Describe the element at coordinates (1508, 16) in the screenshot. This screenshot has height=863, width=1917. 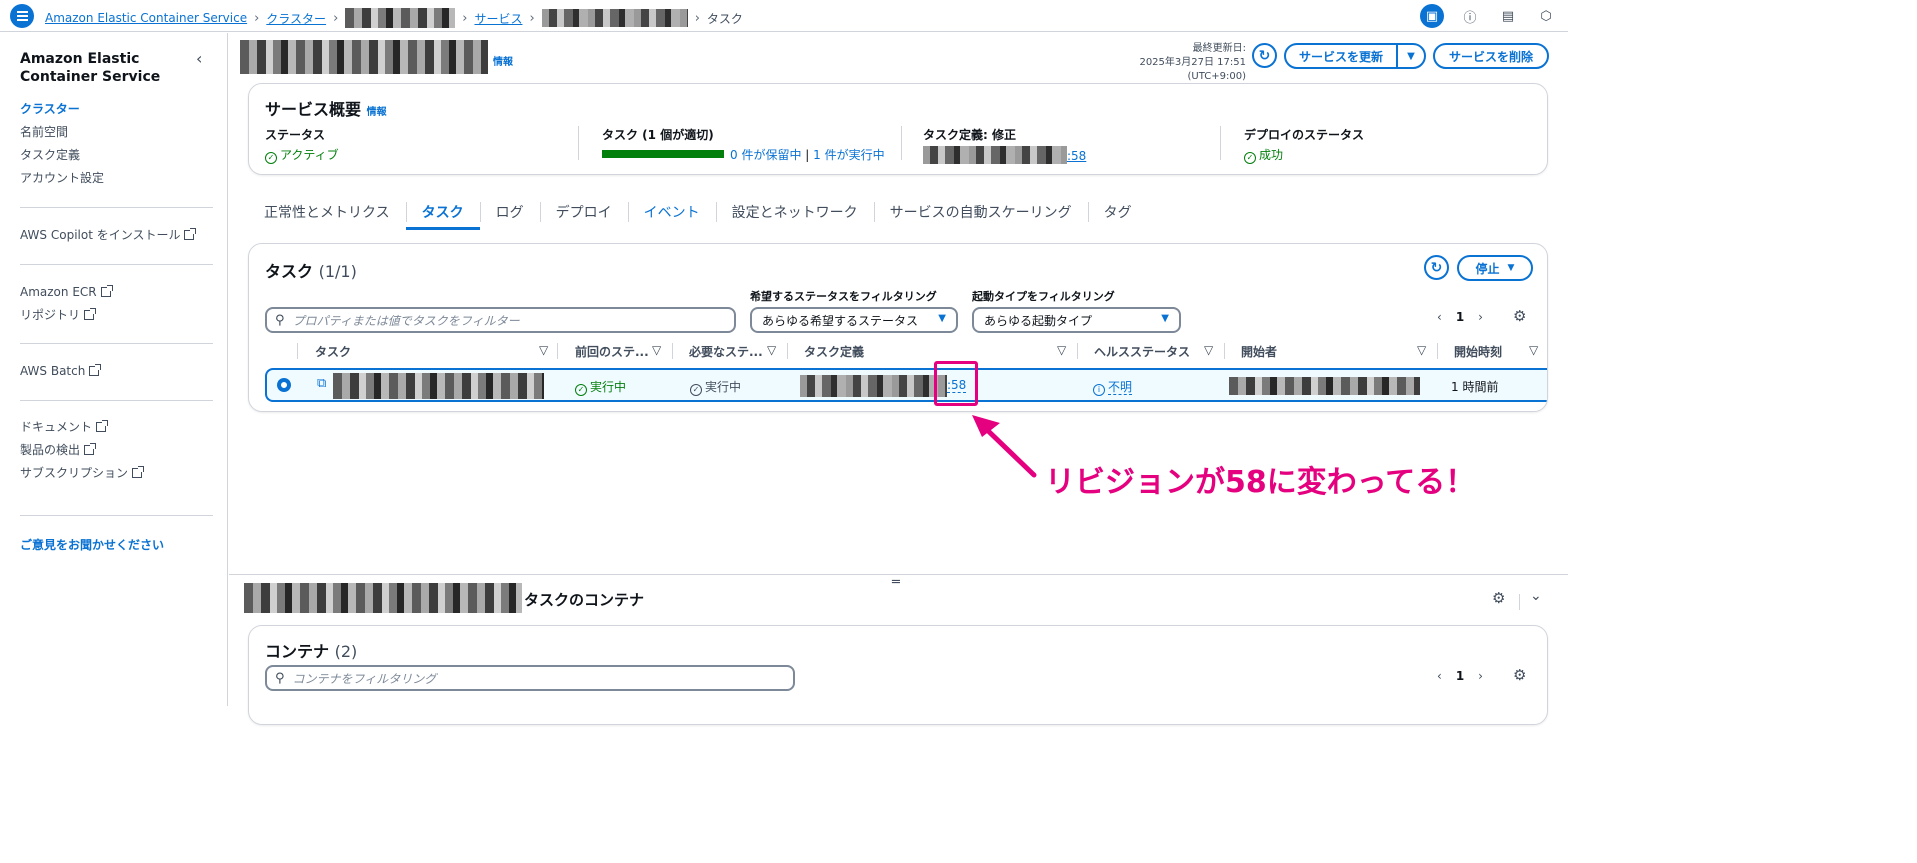
I see `notes-icon: ▤` at that location.